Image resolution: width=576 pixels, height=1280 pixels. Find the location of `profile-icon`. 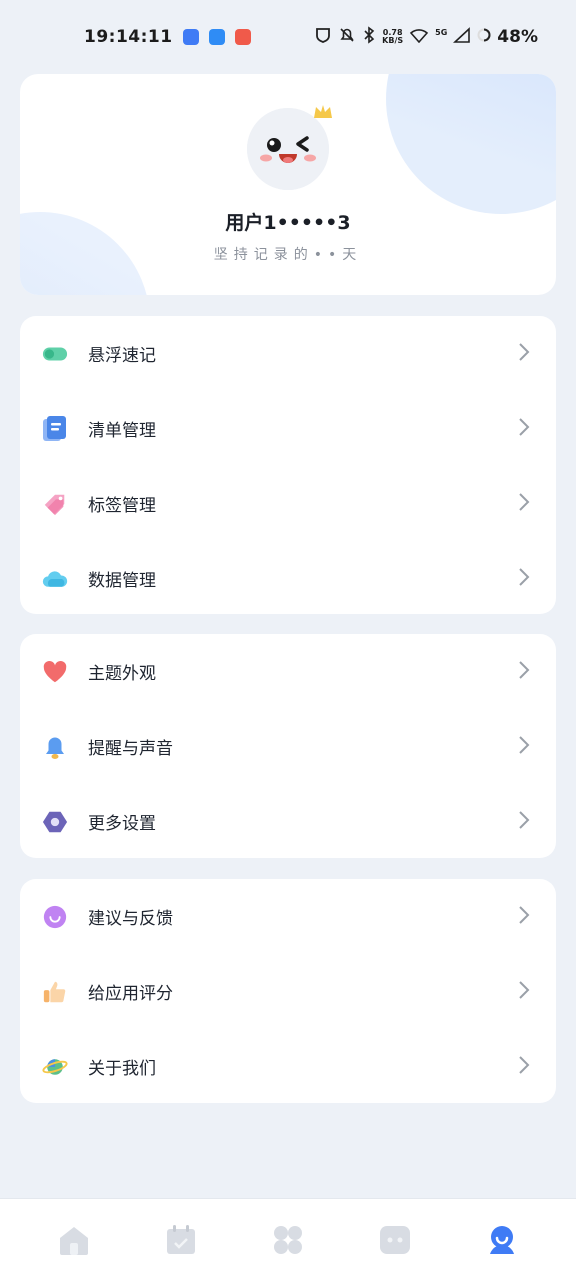

profile-icon is located at coordinates (502, 1239).